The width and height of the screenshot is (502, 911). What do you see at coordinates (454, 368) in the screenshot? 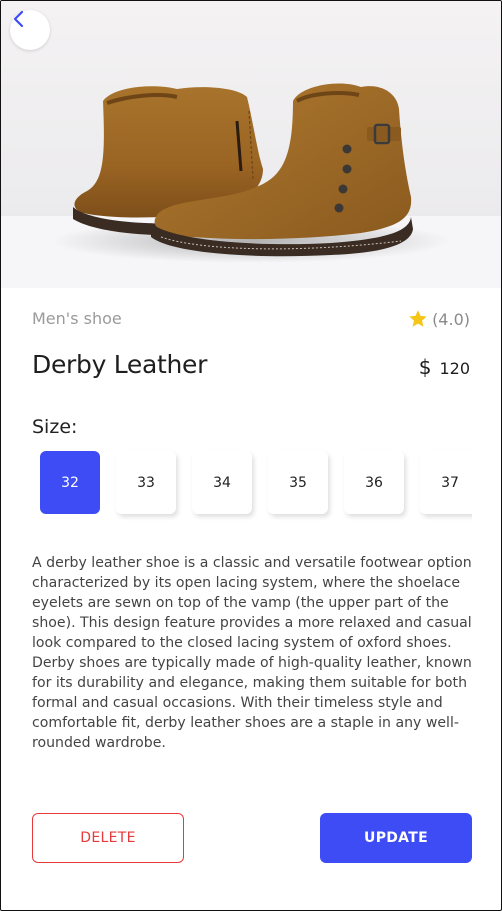
I see `price-amount: 120` at bounding box center [454, 368].